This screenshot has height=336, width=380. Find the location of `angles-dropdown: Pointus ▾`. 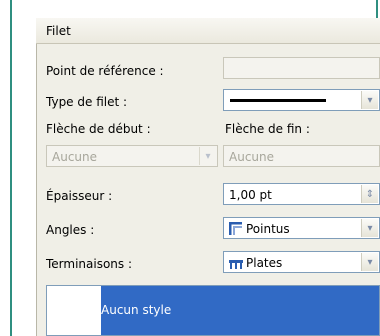

angles-dropdown: Pointus ▾ is located at coordinates (301, 228).